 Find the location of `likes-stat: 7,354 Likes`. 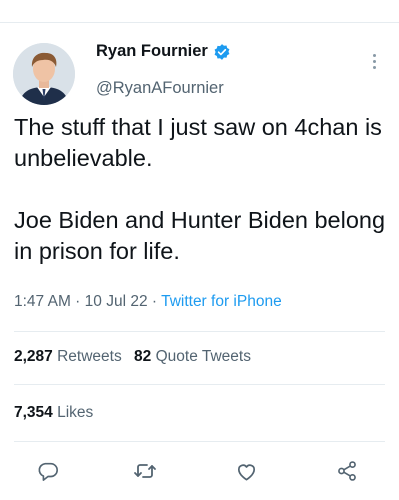

likes-stat: 7,354 Likes is located at coordinates (53, 413).